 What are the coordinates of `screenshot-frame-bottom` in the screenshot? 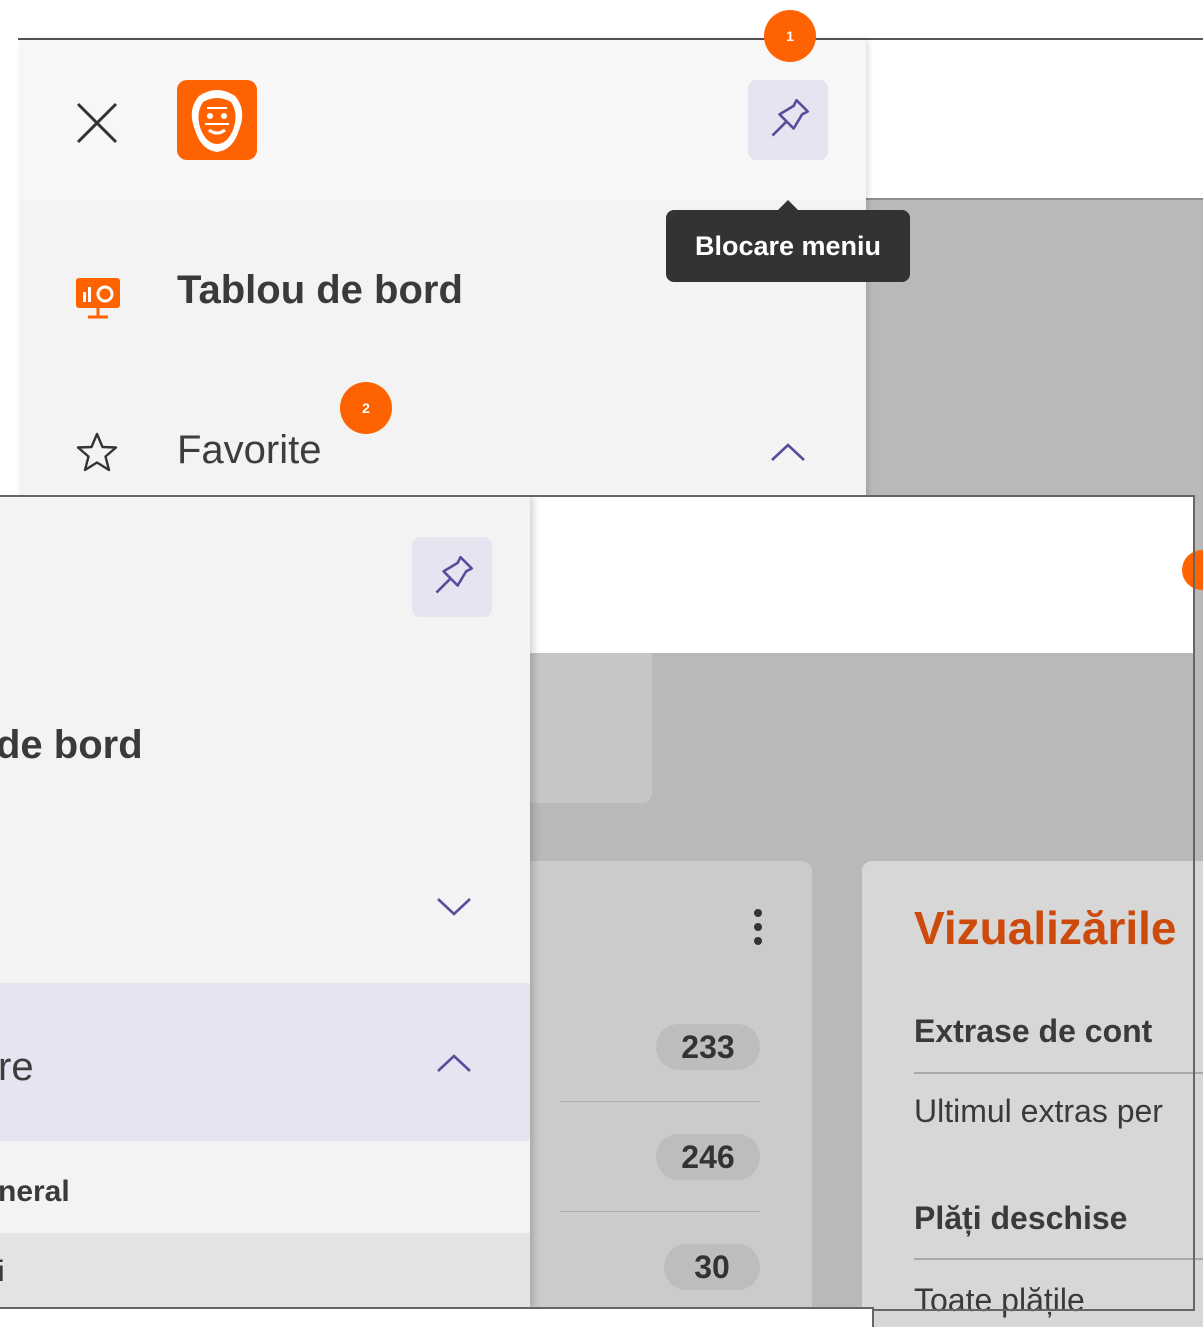 It's located at (437, 1317).